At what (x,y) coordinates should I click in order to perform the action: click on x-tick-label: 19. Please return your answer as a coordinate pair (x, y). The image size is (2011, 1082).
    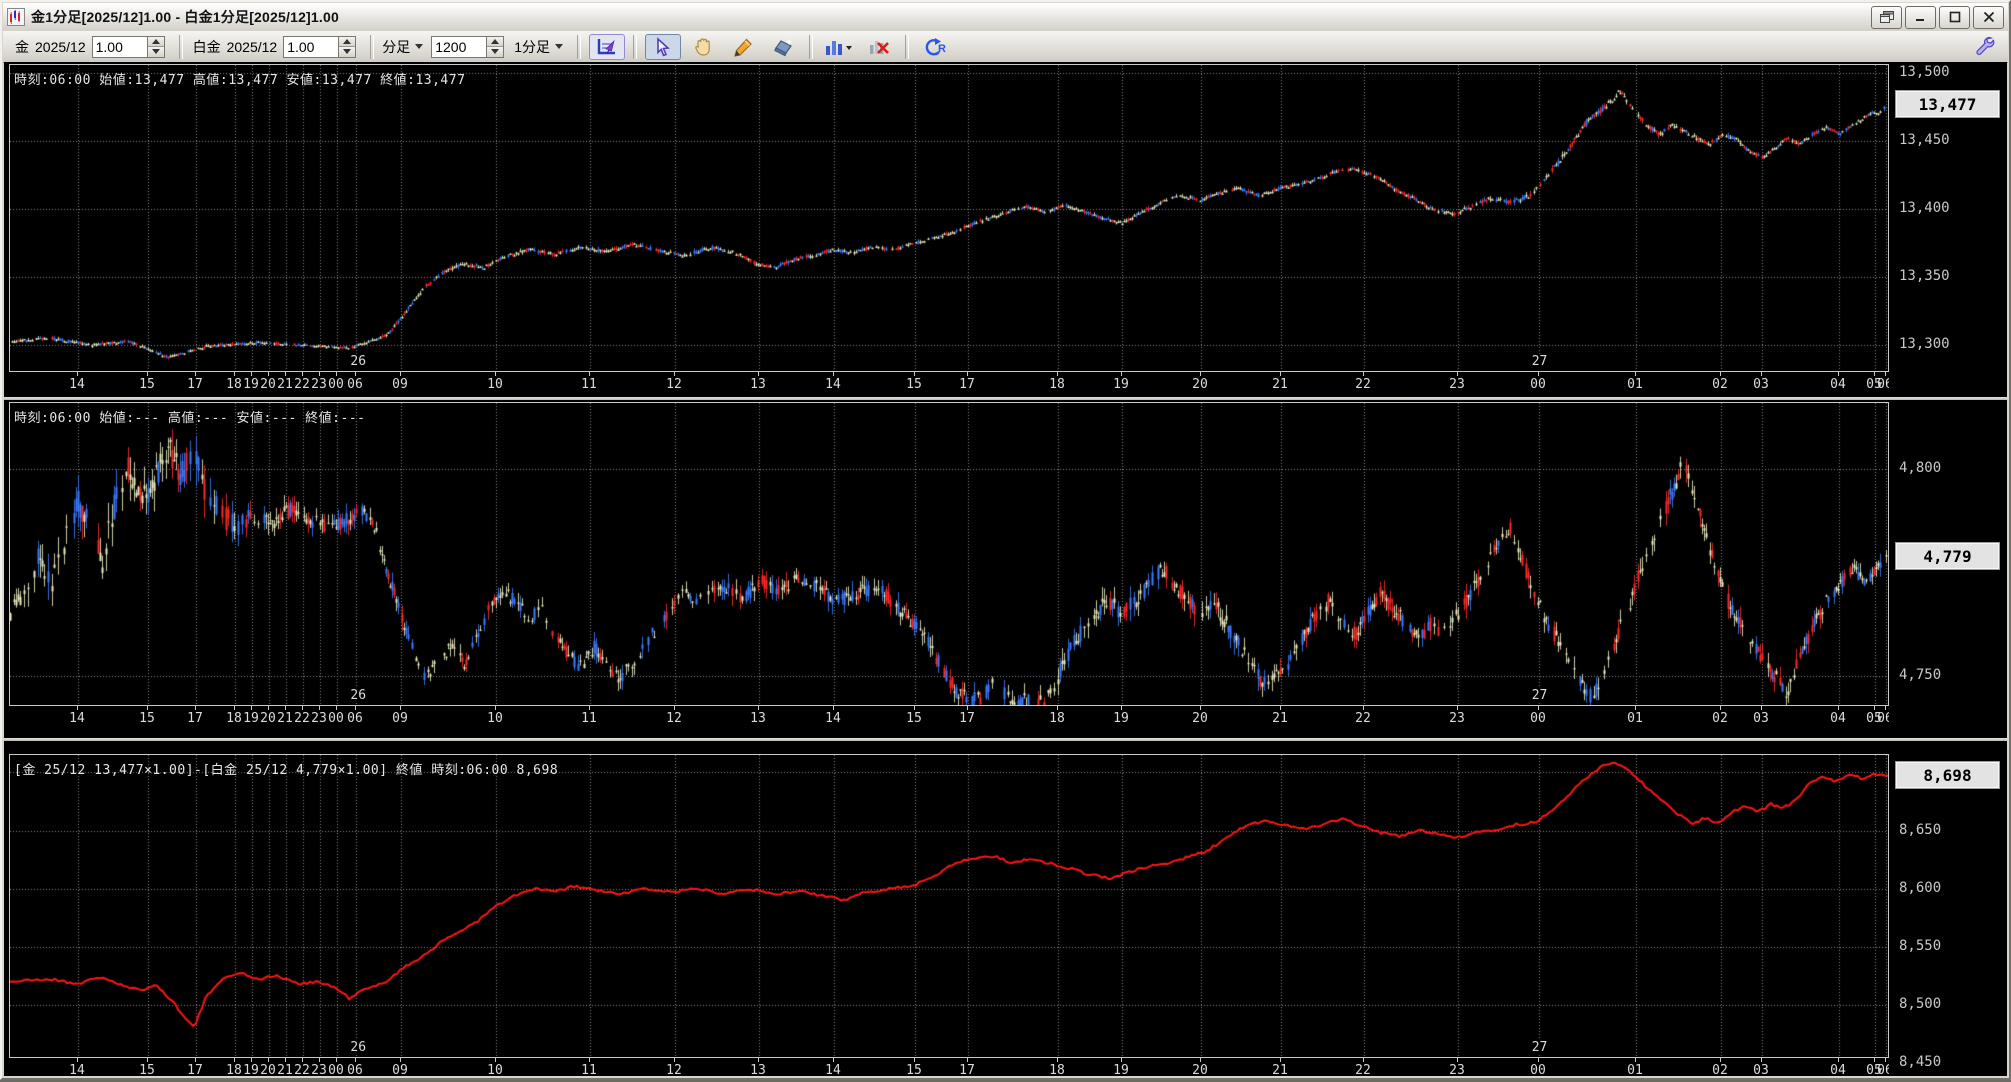
    Looking at the image, I should click on (251, 1070).